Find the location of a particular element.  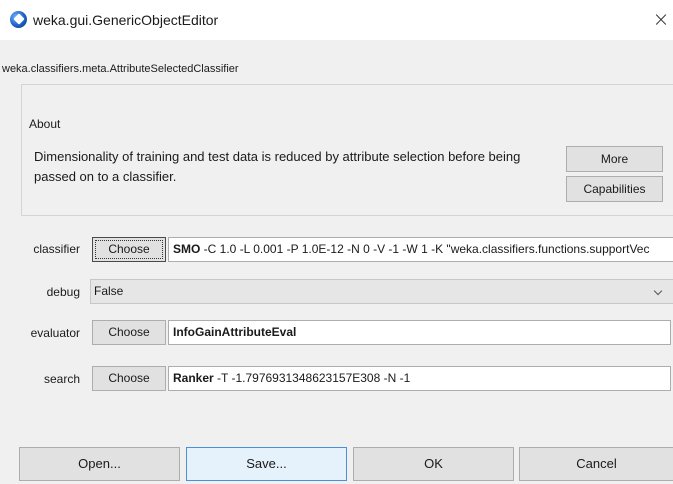

search-value-name: Ranker is located at coordinates (193, 378).